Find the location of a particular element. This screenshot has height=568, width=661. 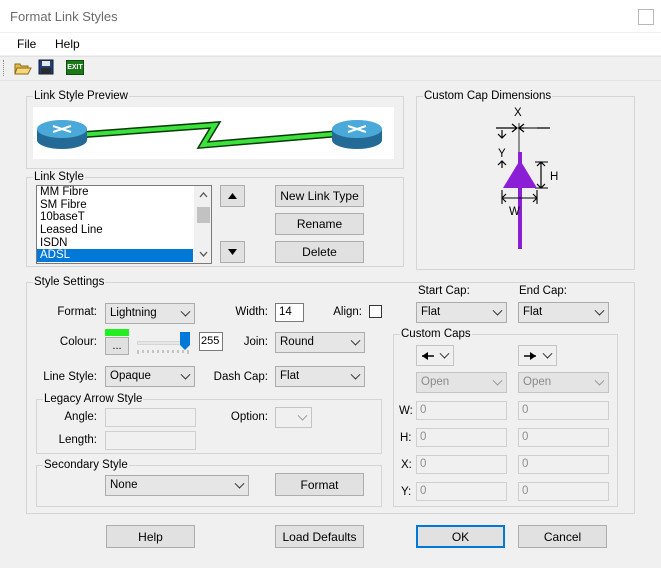

triangle-up-icon is located at coordinates (232, 196).